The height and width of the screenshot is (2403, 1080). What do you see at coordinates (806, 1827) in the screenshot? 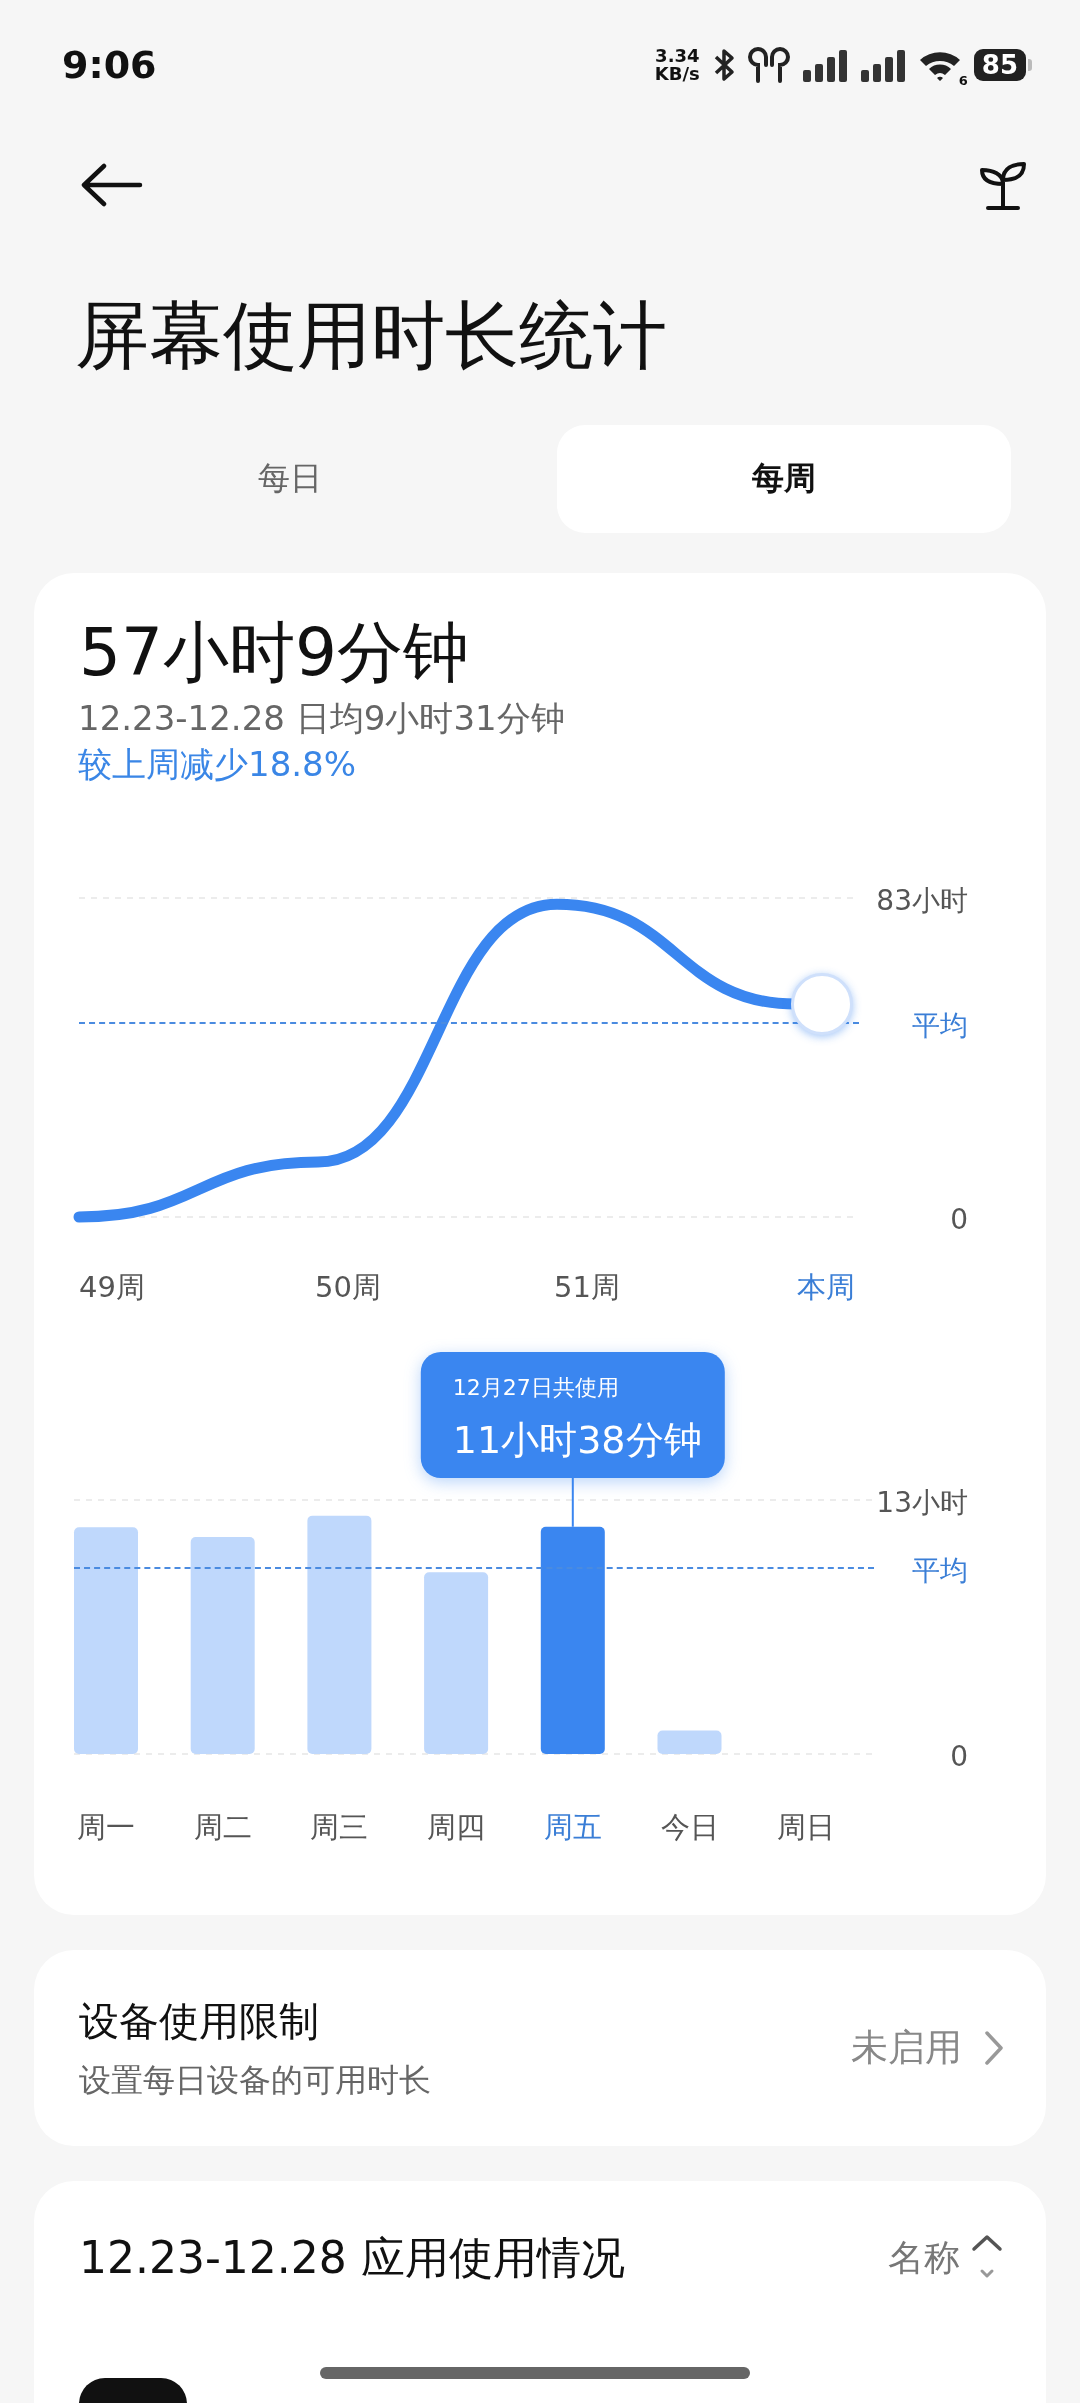
I see `axis-label: 周日` at bounding box center [806, 1827].